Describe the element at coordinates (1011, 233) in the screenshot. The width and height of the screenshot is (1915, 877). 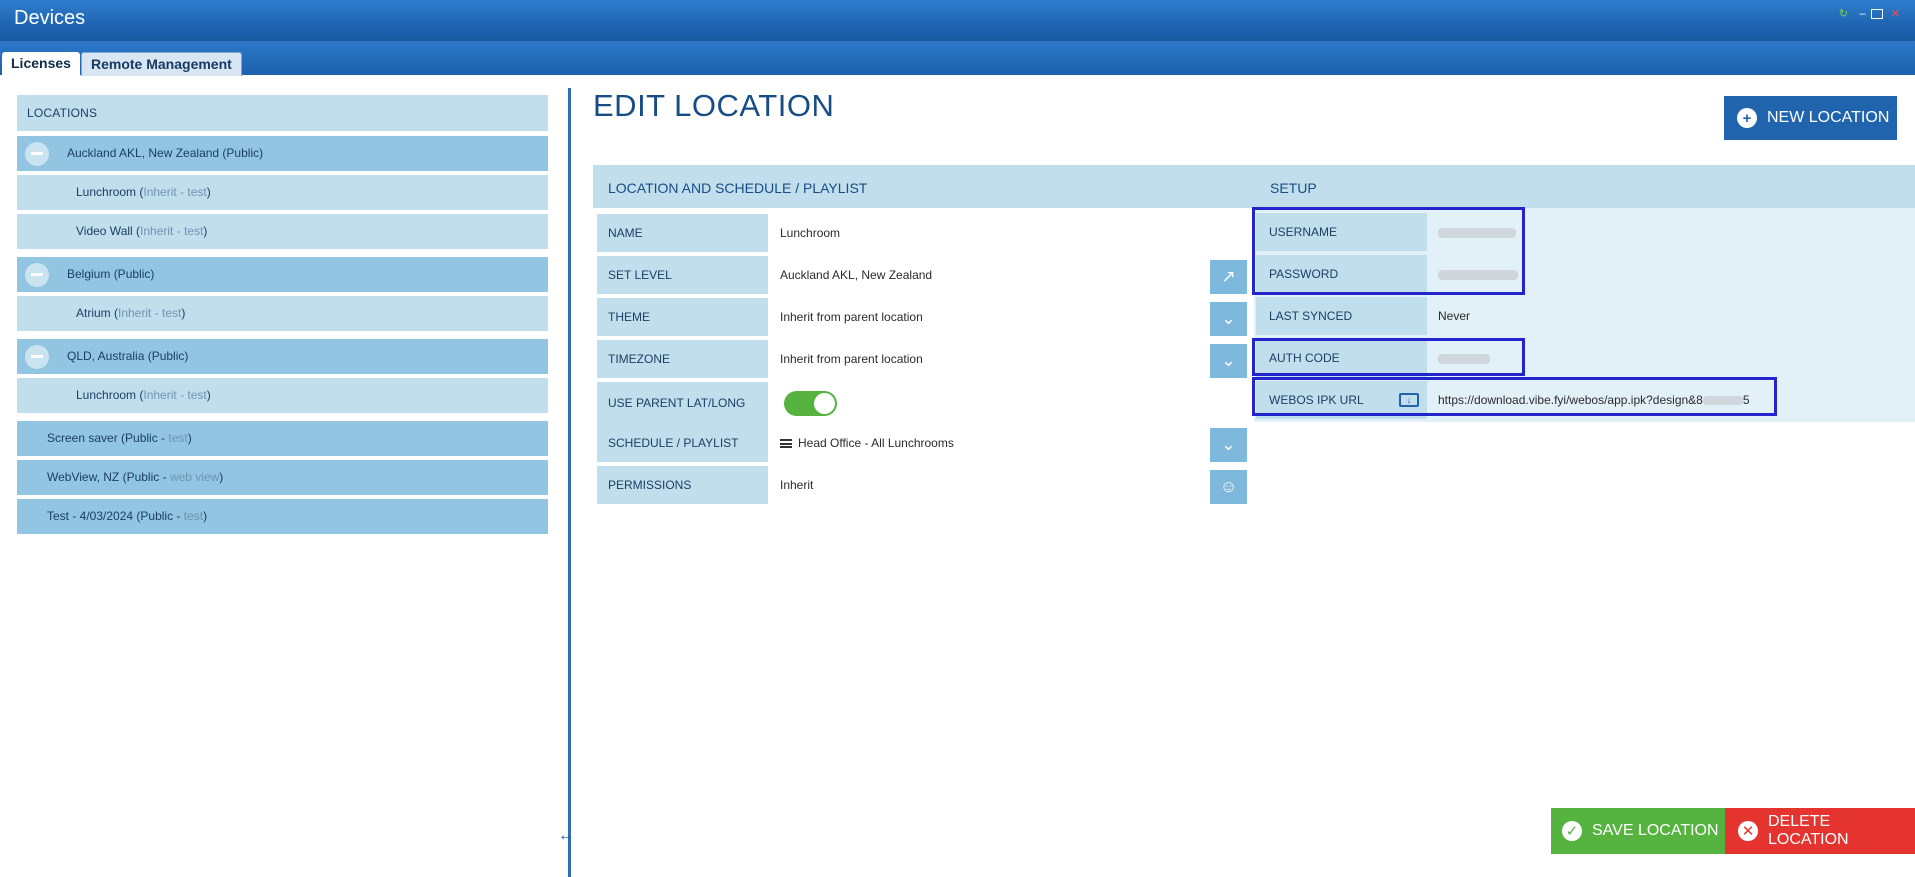
I see `name-input: Lunchroom` at that location.